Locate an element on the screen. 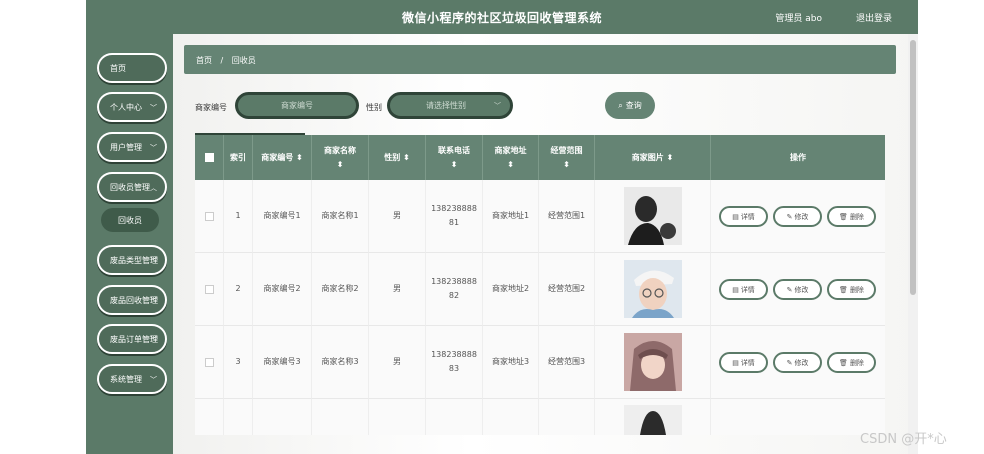 This screenshot has height=454, width=984. header-address: 商家地址 ⬍ is located at coordinates (511, 157).